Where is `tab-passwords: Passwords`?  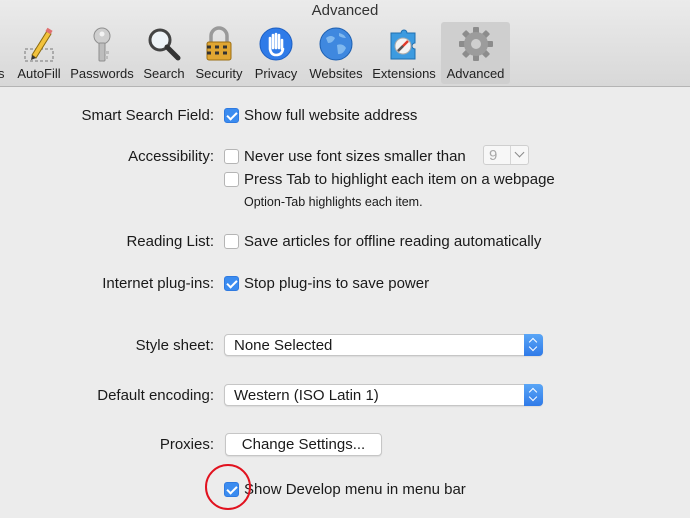 tab-passwords: Passwords is located at coordinates (102, 53).